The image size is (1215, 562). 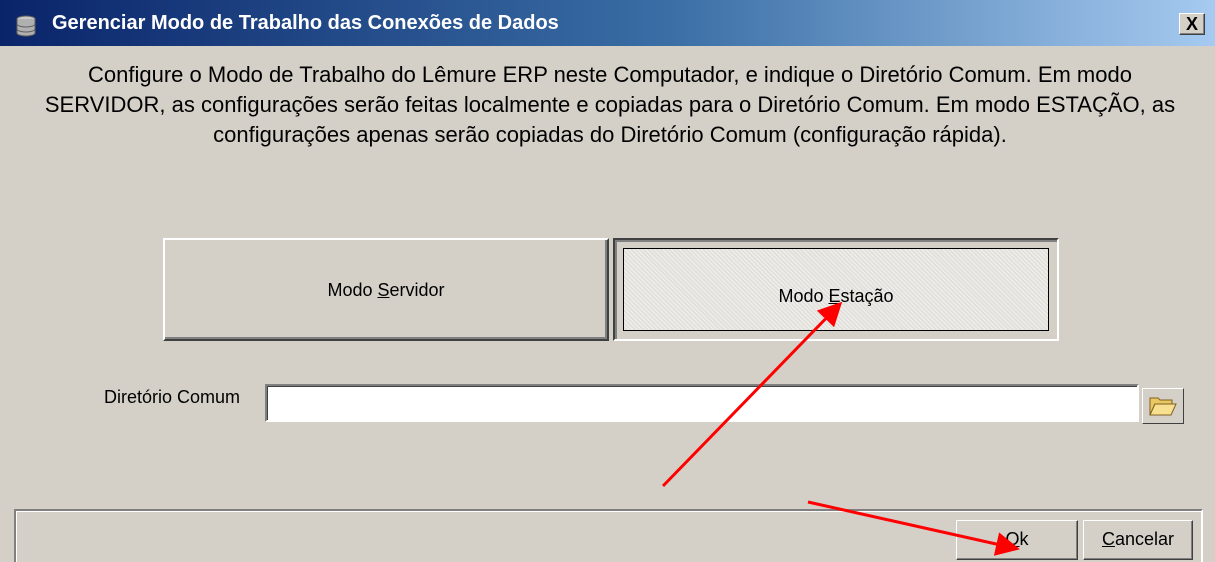 I want to click on folder-open-icon, so click(x=1163, y=406).